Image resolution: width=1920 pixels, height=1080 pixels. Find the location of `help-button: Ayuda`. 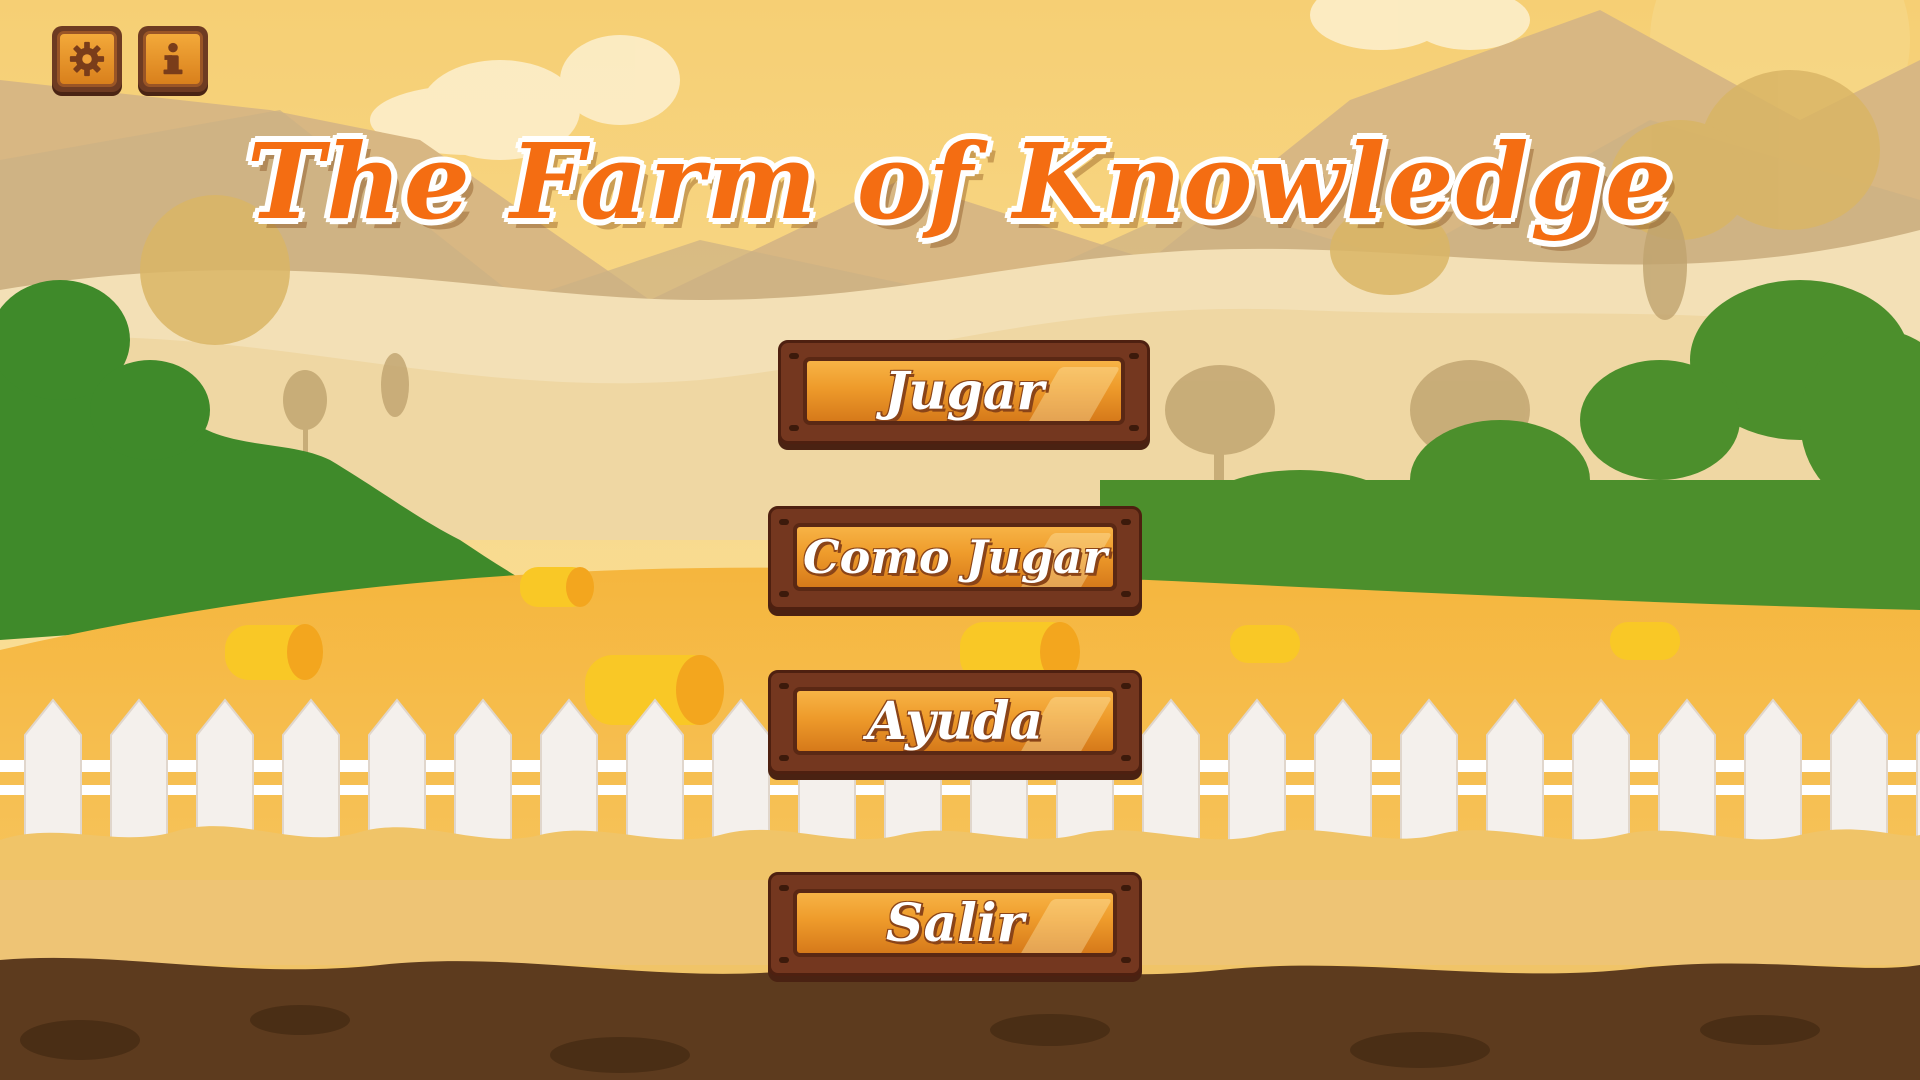

help-button: Ayuda is located at coordinates (955, 722).